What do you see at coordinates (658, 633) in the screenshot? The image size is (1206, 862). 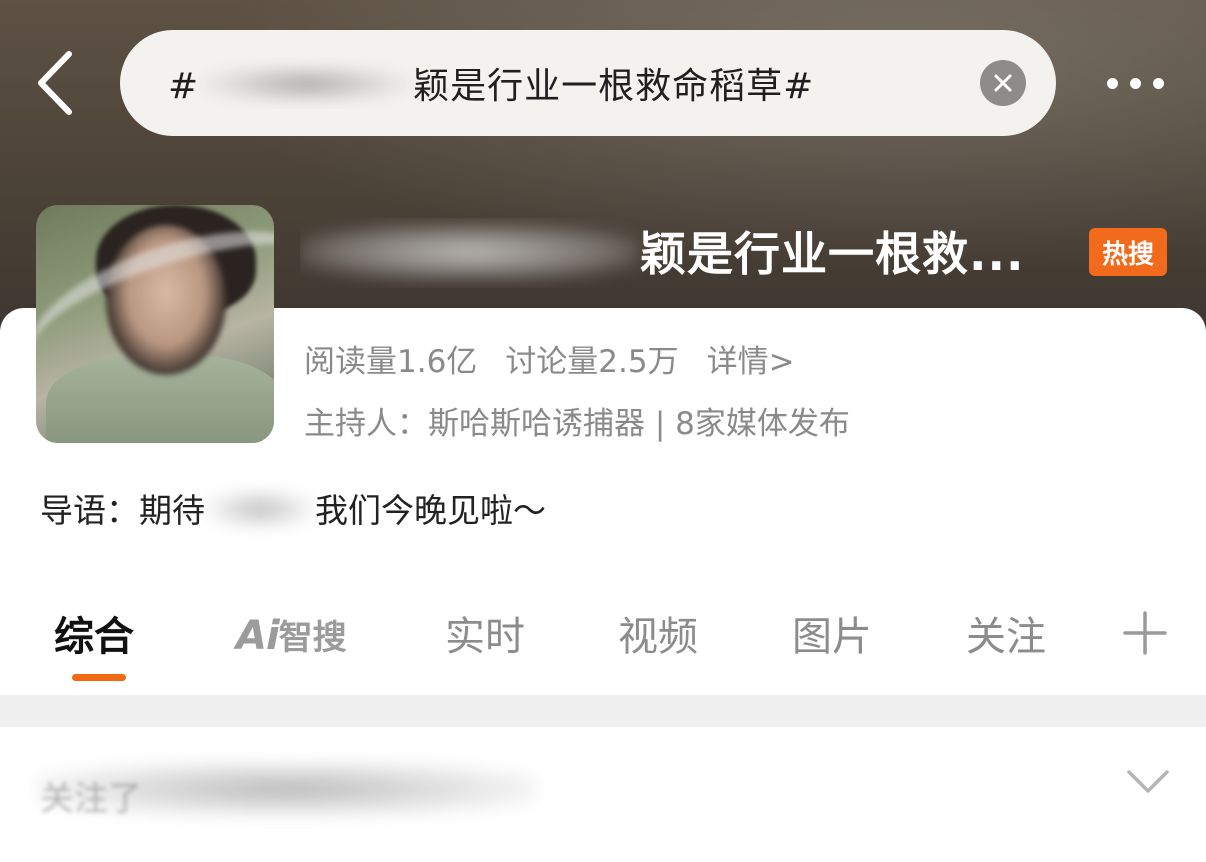 I see `tab-video: 视频` at bounding box center [658, 633].